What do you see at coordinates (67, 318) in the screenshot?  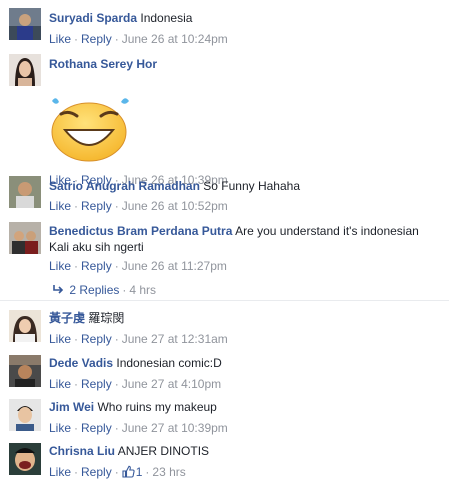 I see `comment-author: 黃子虔` at bounding box center [67, 318].